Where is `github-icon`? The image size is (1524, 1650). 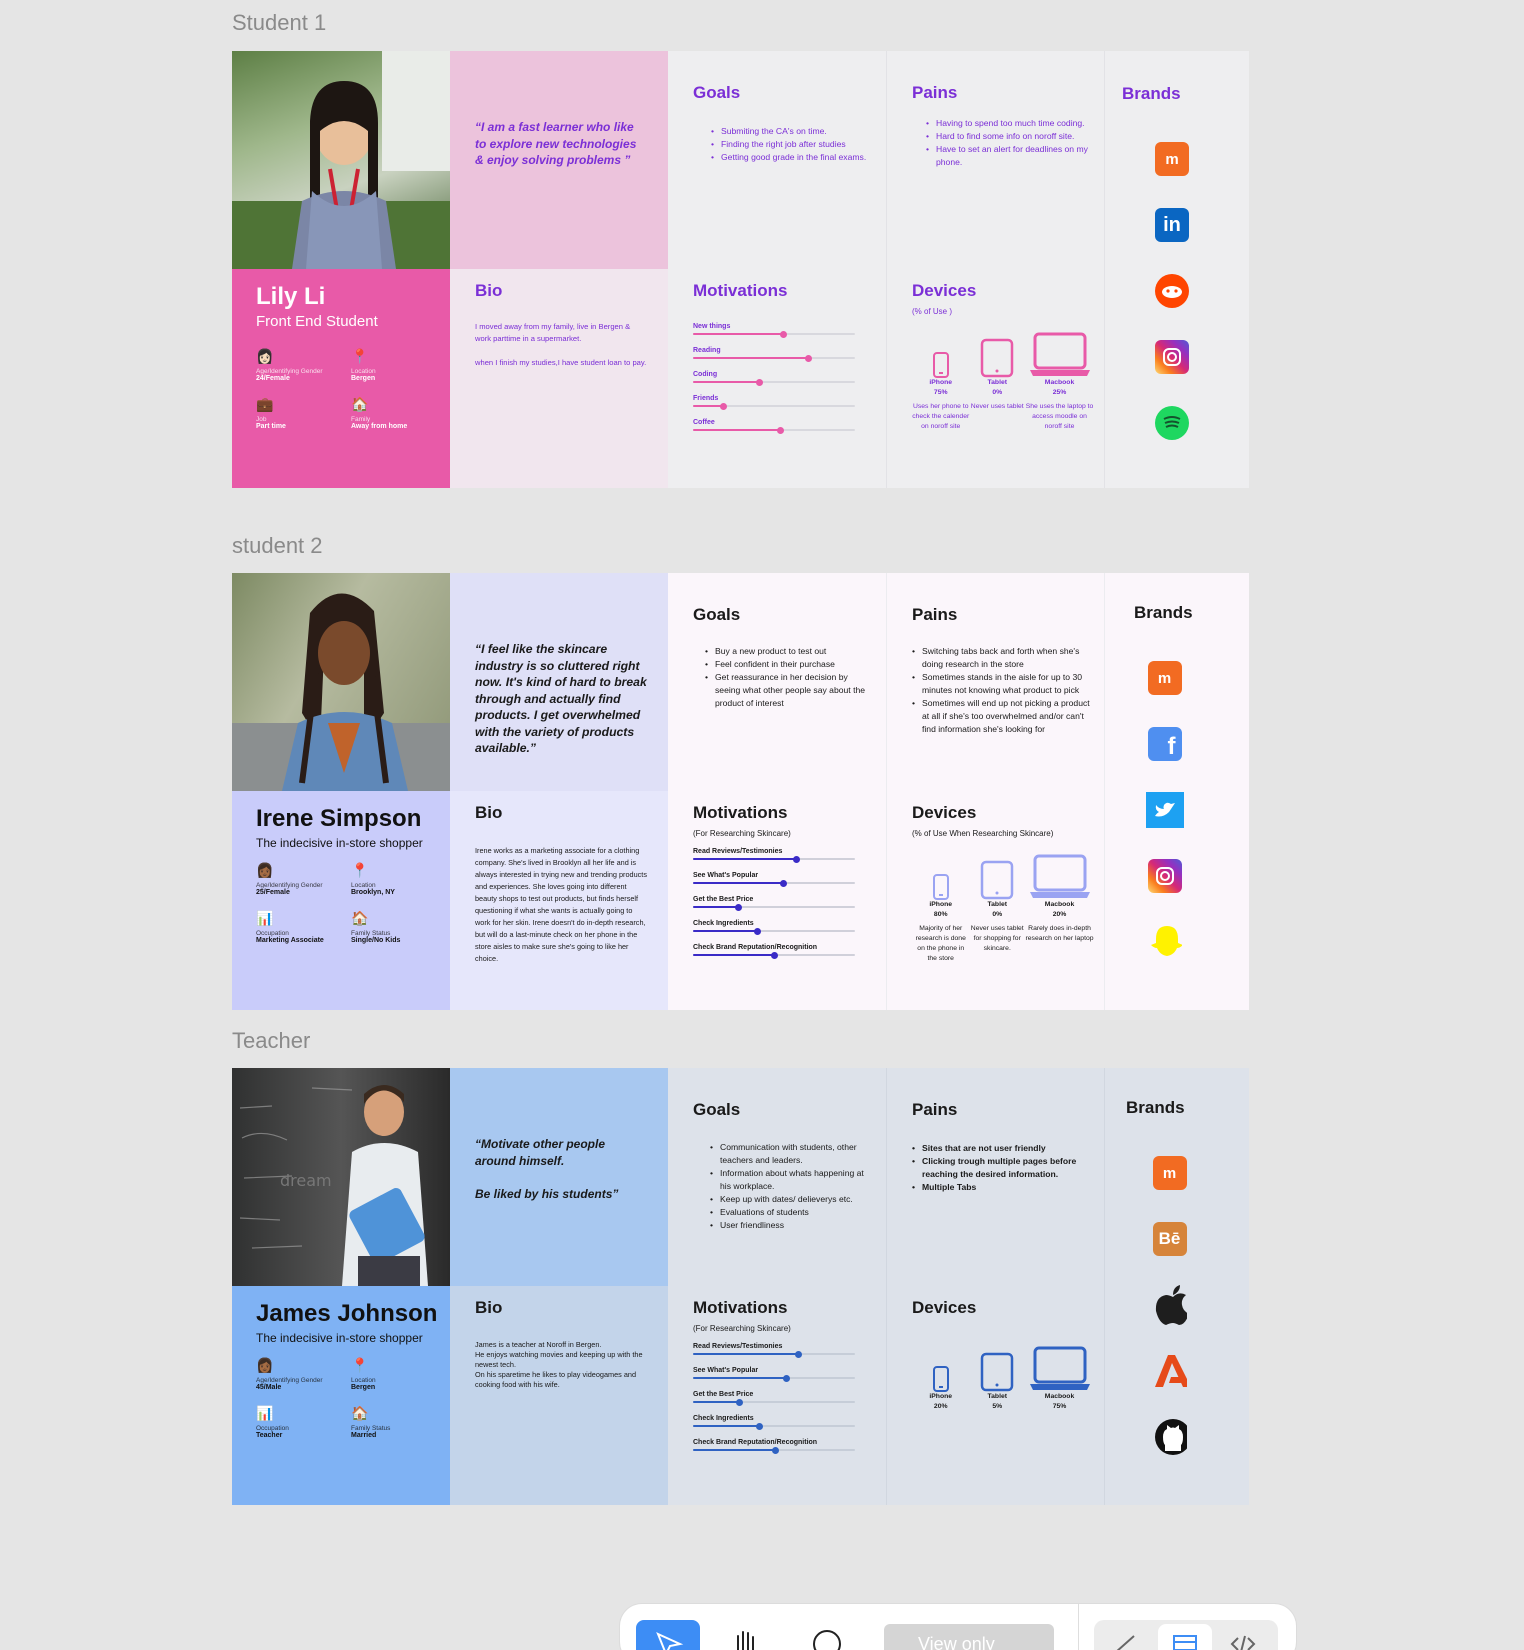 github-icon is located at coordinates (1170, 1437).